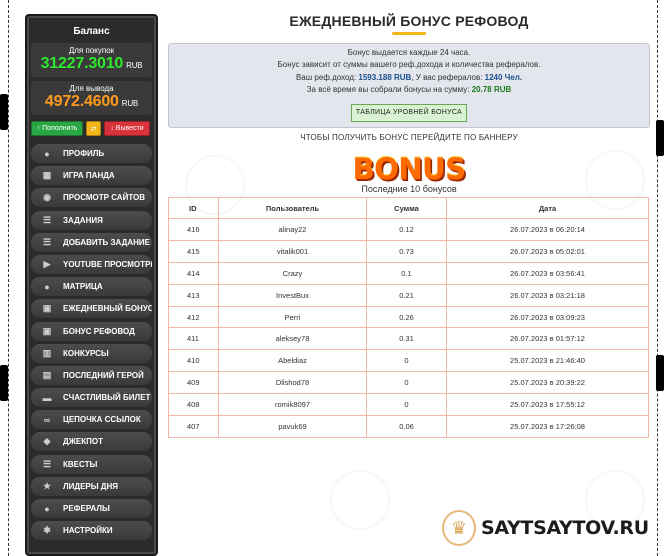  I want to click on purchase-currency: RUB, so click(134, 65).